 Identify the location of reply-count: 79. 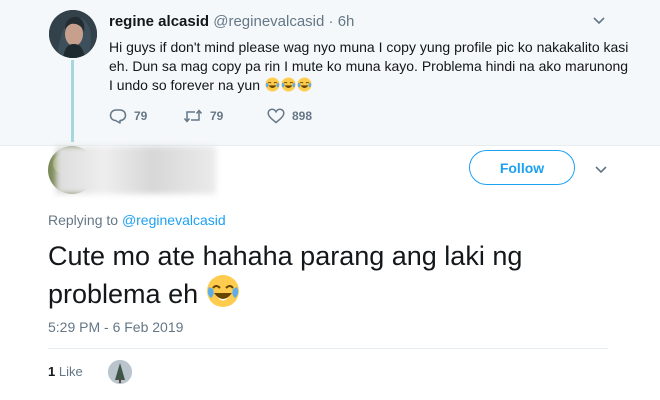
(141, 116).